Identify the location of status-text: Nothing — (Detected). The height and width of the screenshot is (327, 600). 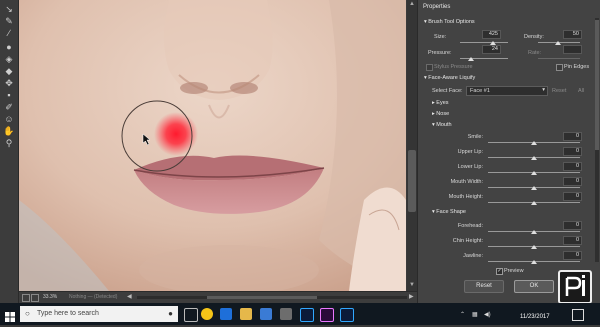
(93, 297).